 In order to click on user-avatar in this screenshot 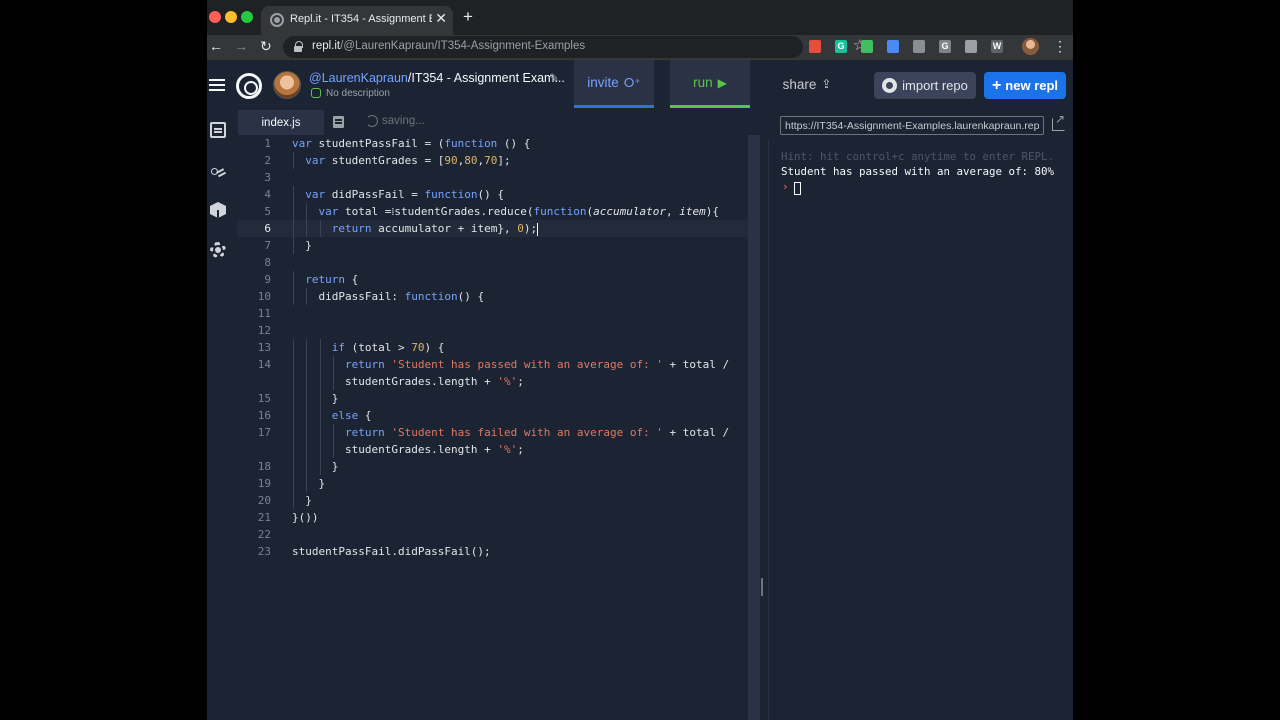, I will do `click(287, 85)`.